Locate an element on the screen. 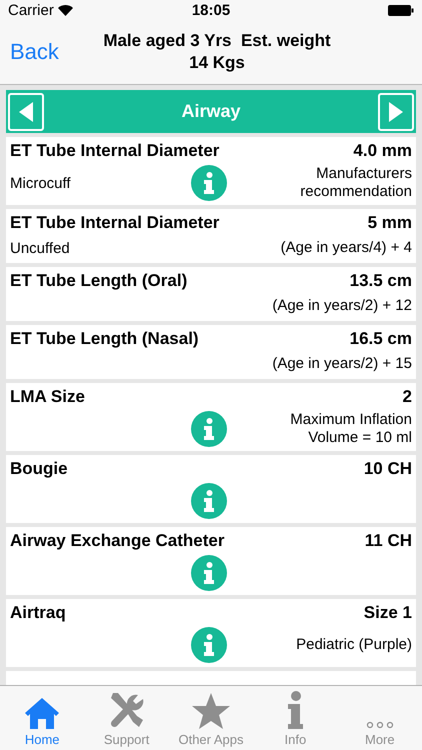  tab-item: More is located at coordinates (380, 718).